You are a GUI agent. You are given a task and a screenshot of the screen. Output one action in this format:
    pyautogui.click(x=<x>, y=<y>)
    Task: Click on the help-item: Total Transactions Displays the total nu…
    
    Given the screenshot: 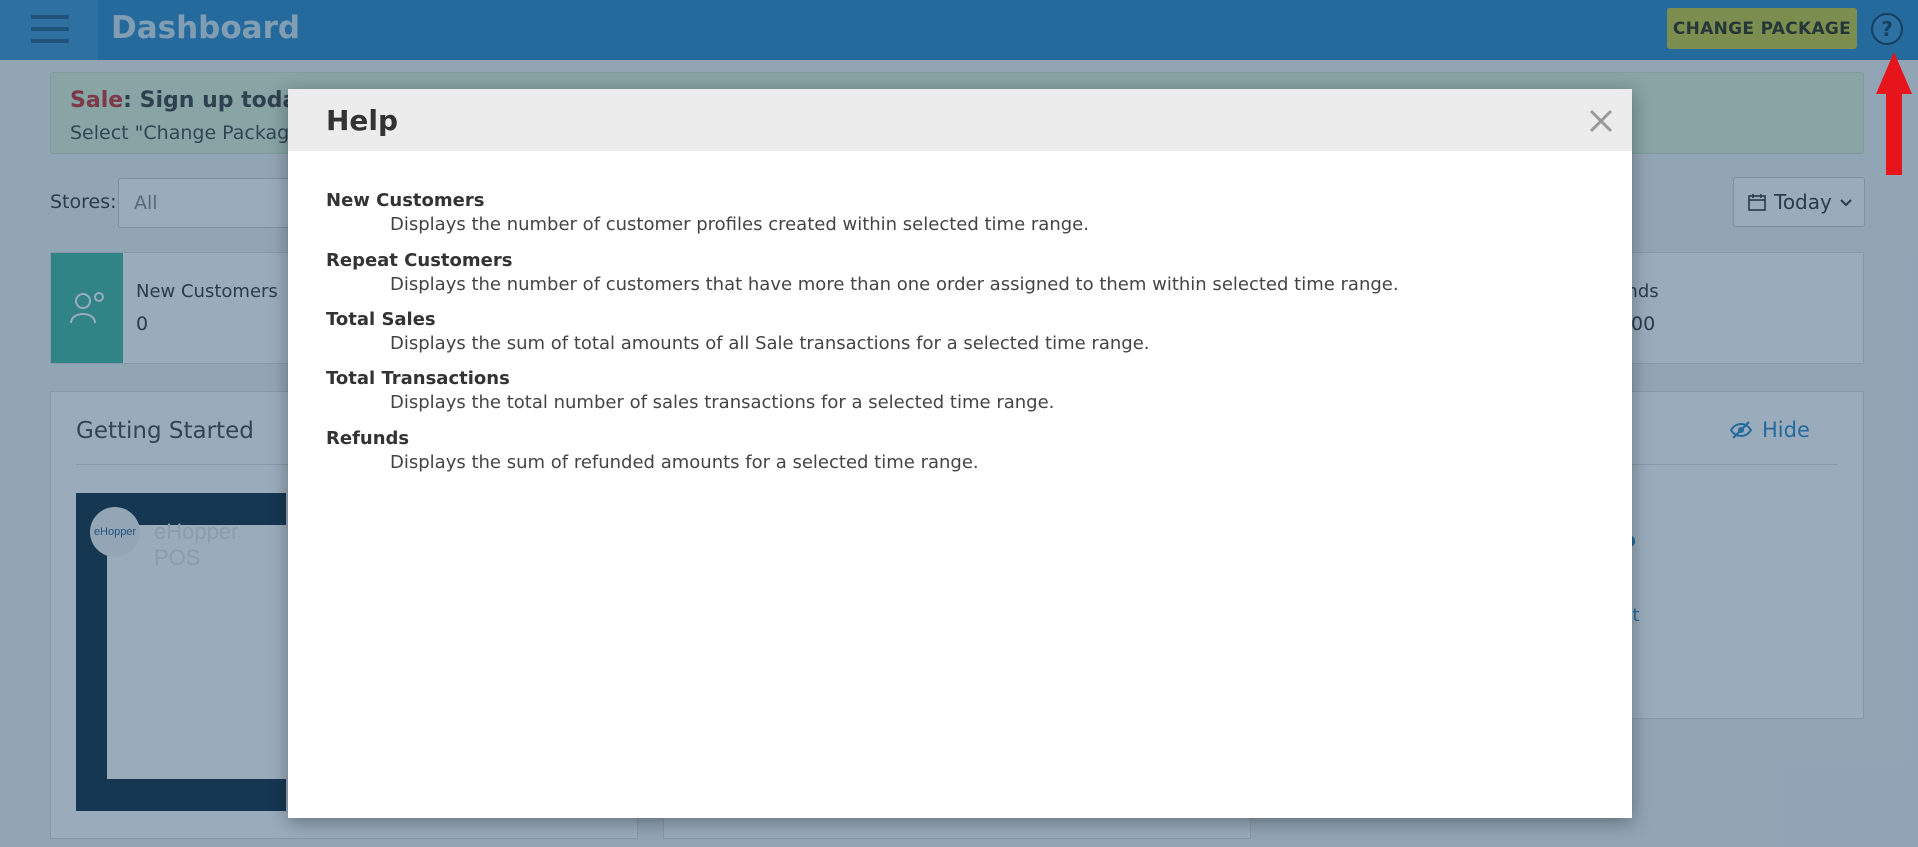 What is the action you would take?
    pyautogui.click(x=690, y=391)
    